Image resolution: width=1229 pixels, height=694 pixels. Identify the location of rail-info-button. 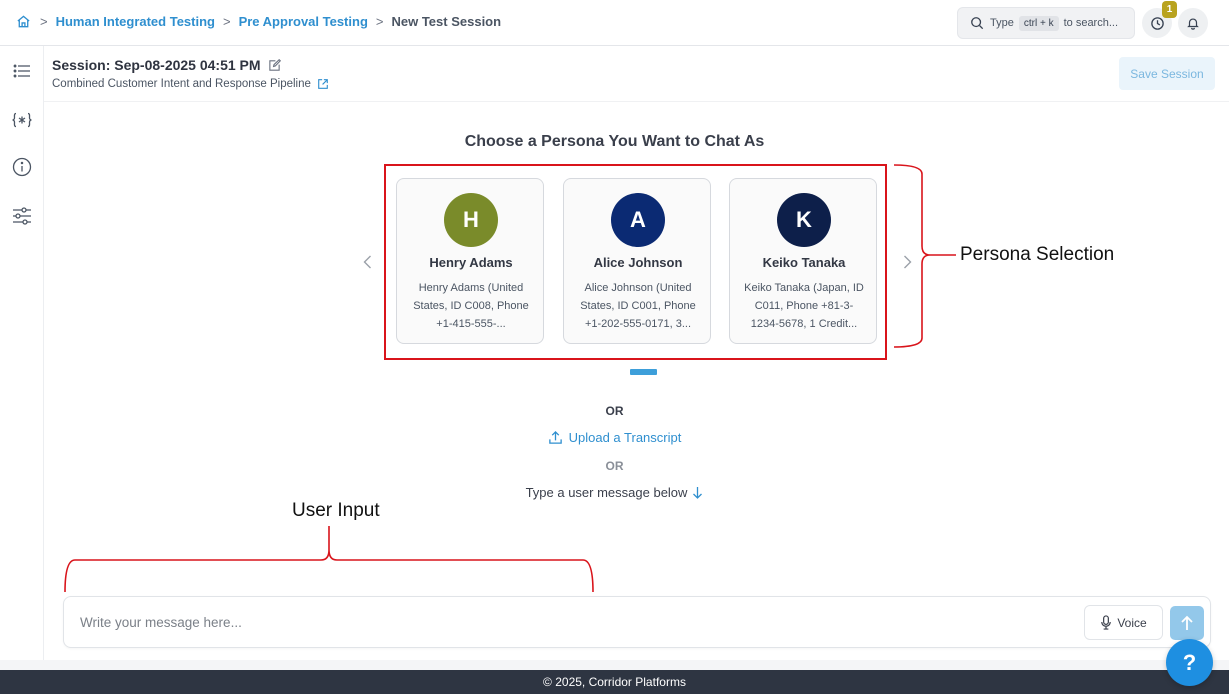
(22, 167).